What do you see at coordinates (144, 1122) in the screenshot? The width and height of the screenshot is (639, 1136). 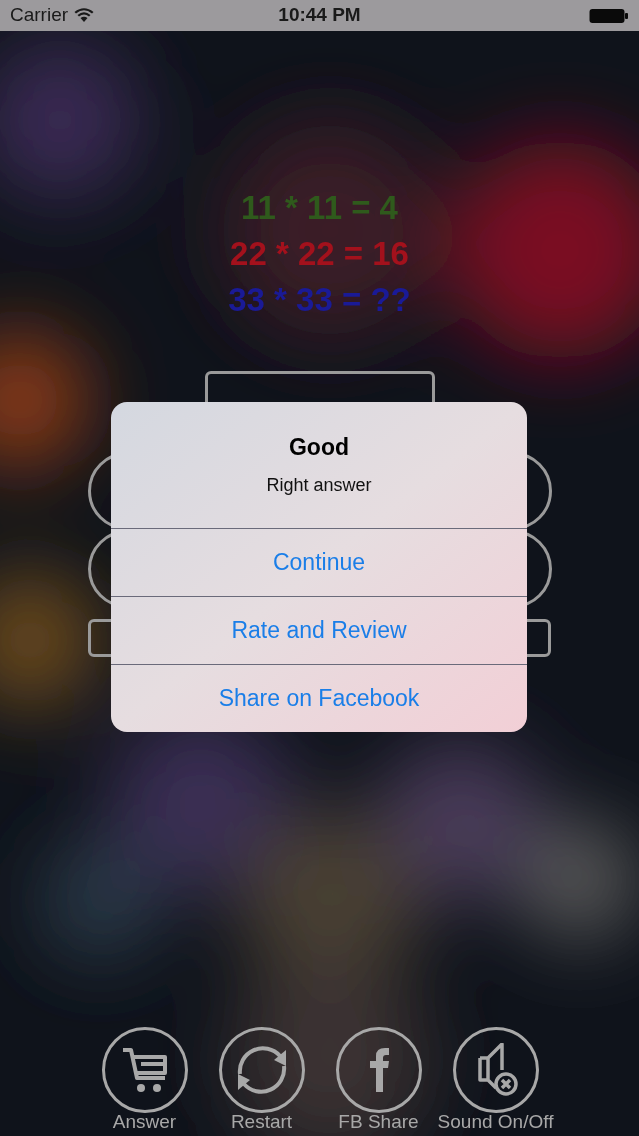 I see `toolbar-label: Answer` at bounding box center [144, 1122].